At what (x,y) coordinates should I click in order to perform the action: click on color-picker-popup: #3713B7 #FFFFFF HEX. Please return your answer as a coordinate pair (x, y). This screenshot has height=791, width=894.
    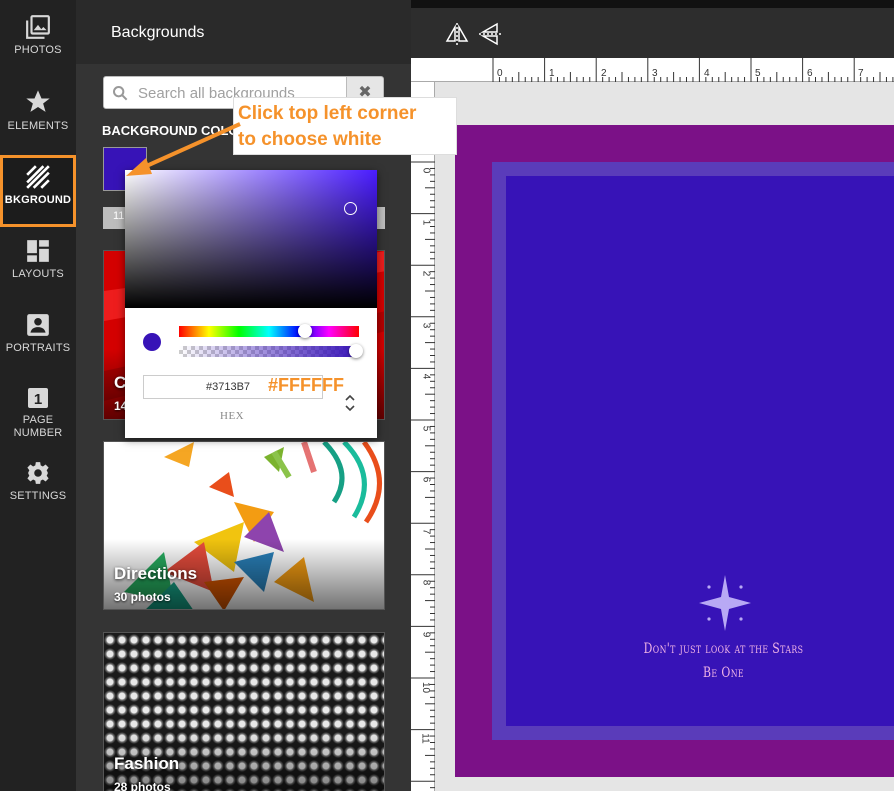
    Looking at the image, I should click on (251, 304).